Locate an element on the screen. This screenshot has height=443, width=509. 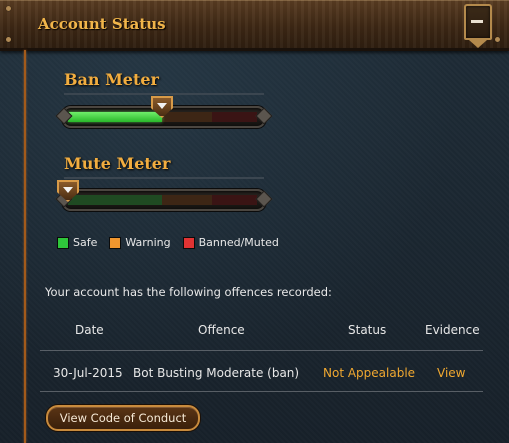
minus-icon is located at coordinates (477, 21).